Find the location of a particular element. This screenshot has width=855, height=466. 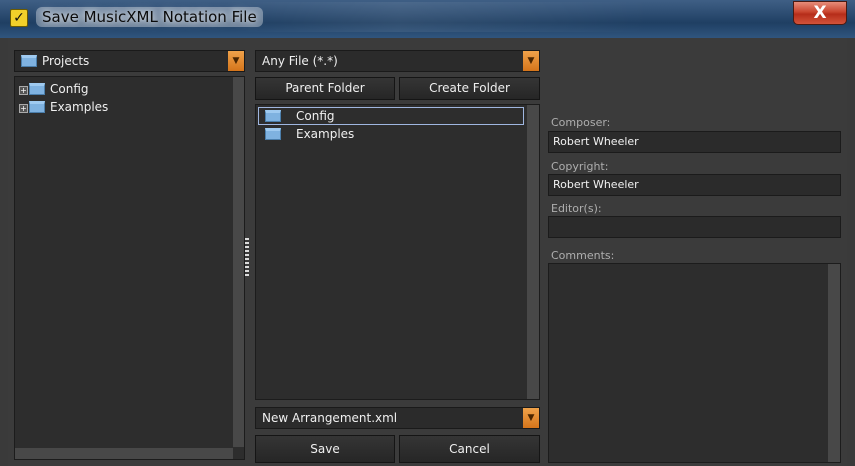

tree-item-label: Config is located at coordinates (69, 89).